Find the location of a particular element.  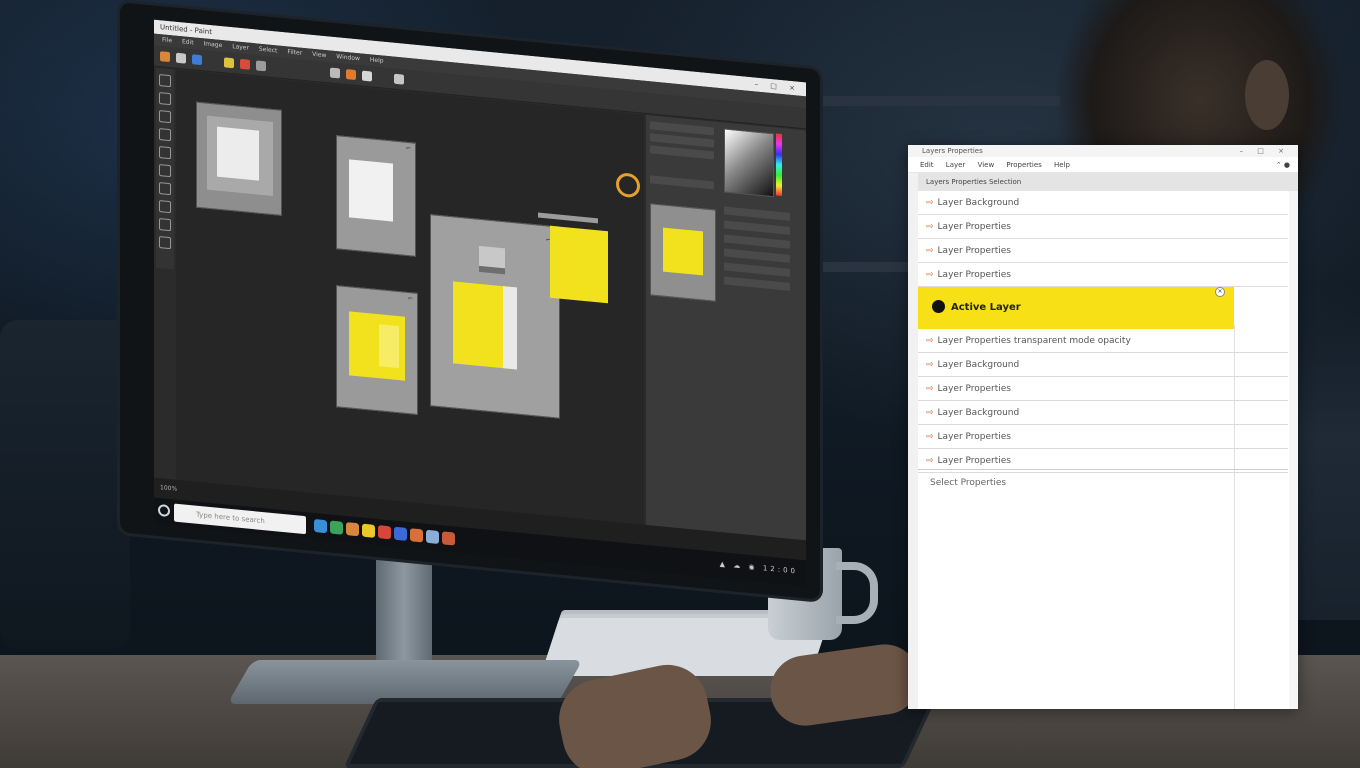

expand-icon: ⌃ ● is located at coordinates (1283, 165).